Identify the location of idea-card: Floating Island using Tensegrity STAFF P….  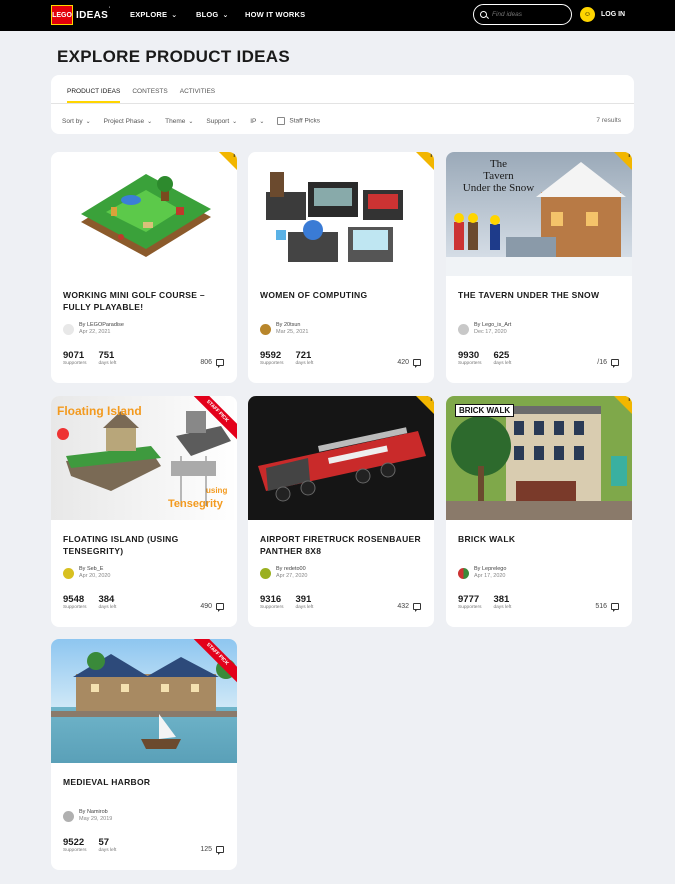
(144, 511).